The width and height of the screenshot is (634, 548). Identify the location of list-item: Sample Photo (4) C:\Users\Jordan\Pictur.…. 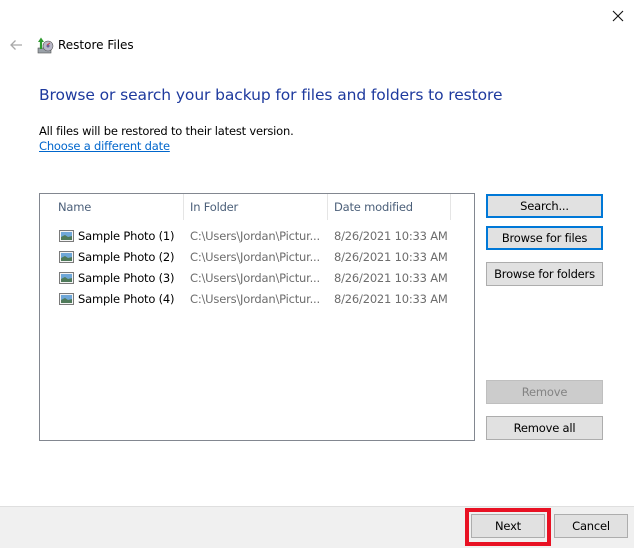
(257, 299).